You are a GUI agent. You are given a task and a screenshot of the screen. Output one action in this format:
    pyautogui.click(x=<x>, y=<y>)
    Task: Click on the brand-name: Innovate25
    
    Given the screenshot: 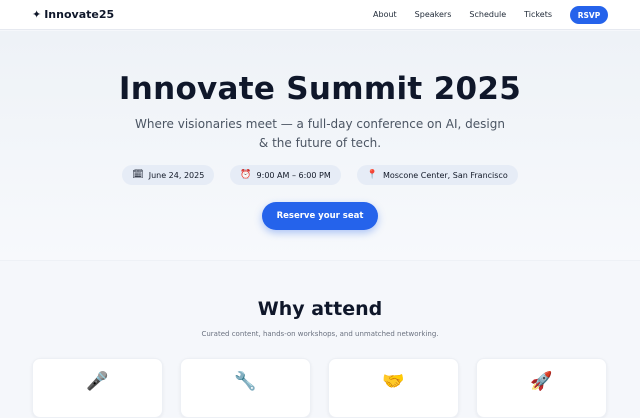 What is the action you would take?
    pyautogui.click(x=79, y=14)
    